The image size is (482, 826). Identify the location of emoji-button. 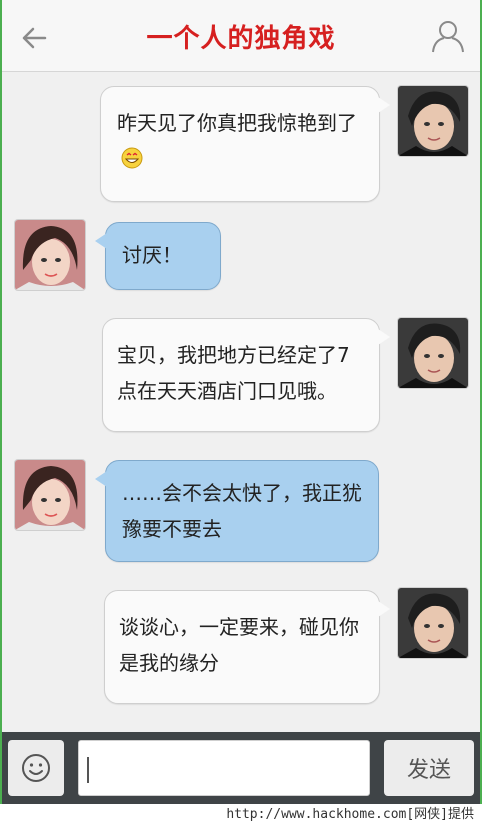
(36, 768).